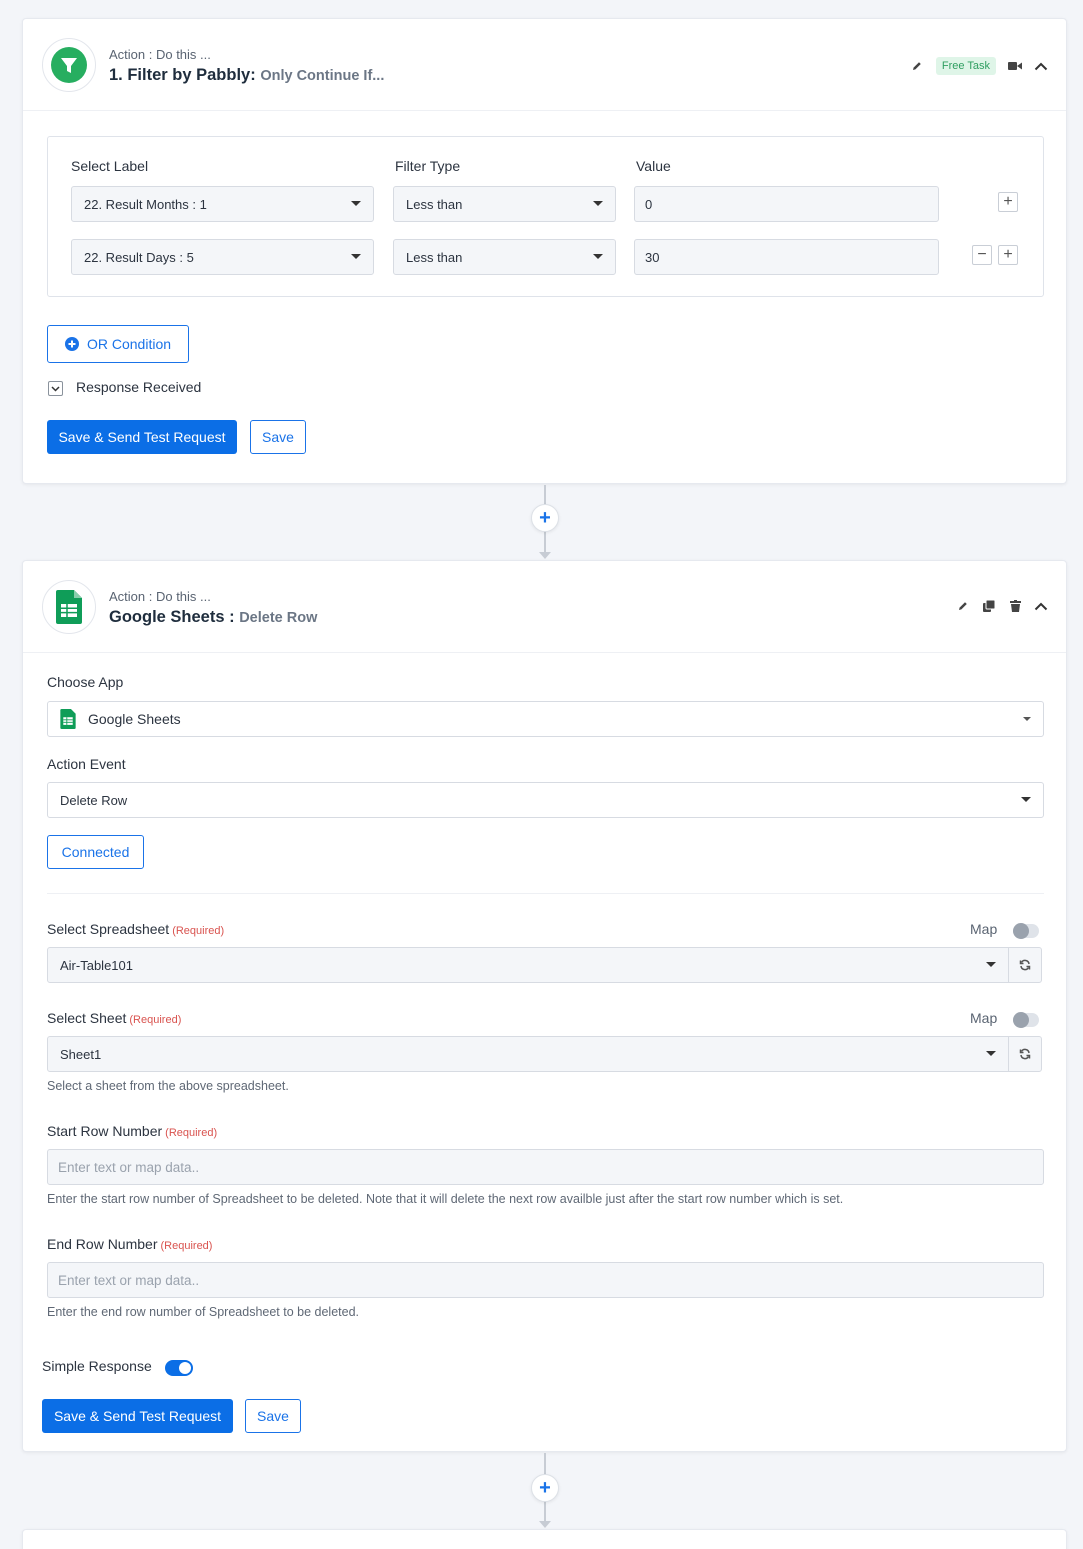  Describe the element at coordinates (139, 257) in the screenshot. I see `condition-2-label-value: 22. Result Days : 5` at that location.